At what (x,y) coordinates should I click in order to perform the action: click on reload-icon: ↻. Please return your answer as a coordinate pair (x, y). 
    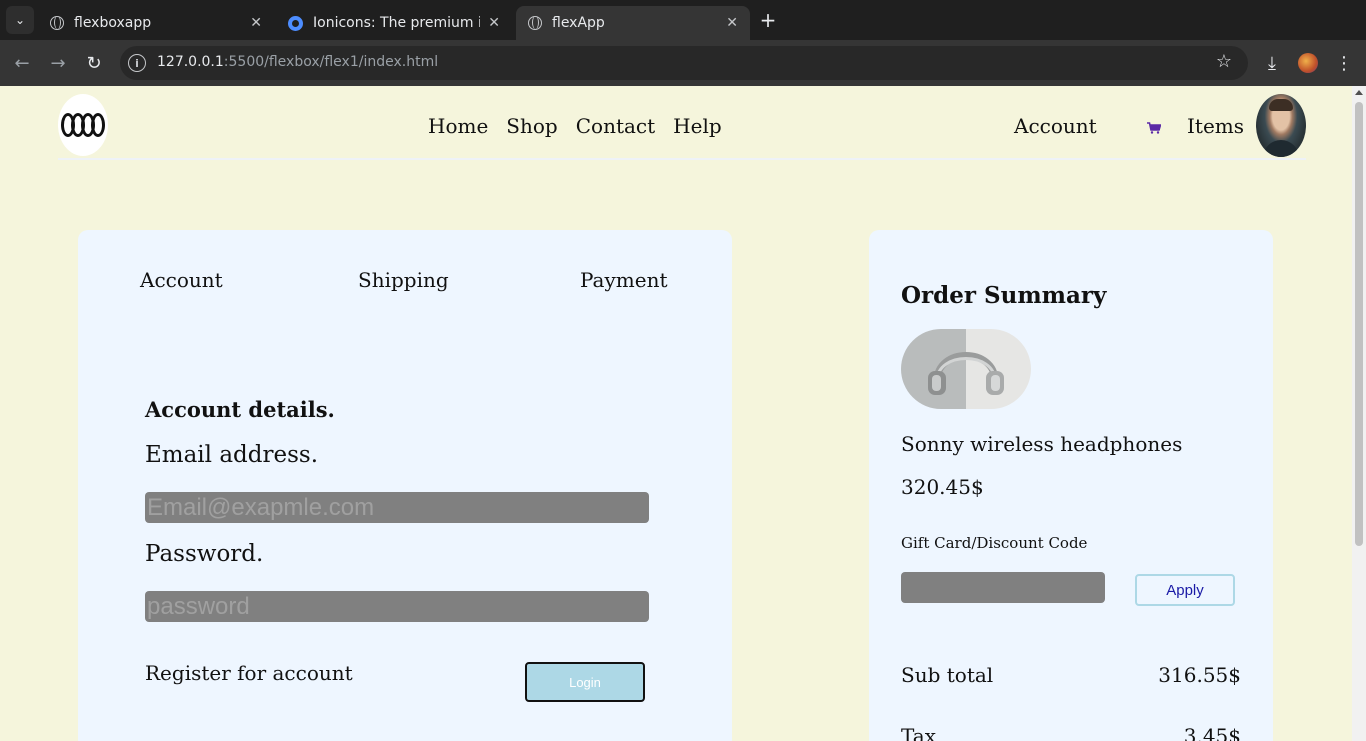
    Looking at the image, I should click on (94, 63).